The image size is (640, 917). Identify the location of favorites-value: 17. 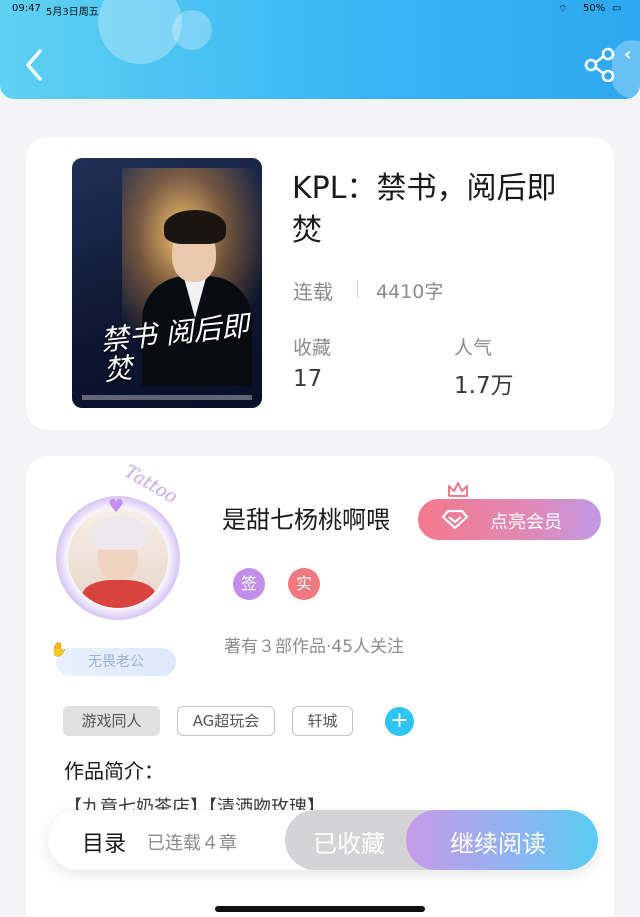
(308, 379).